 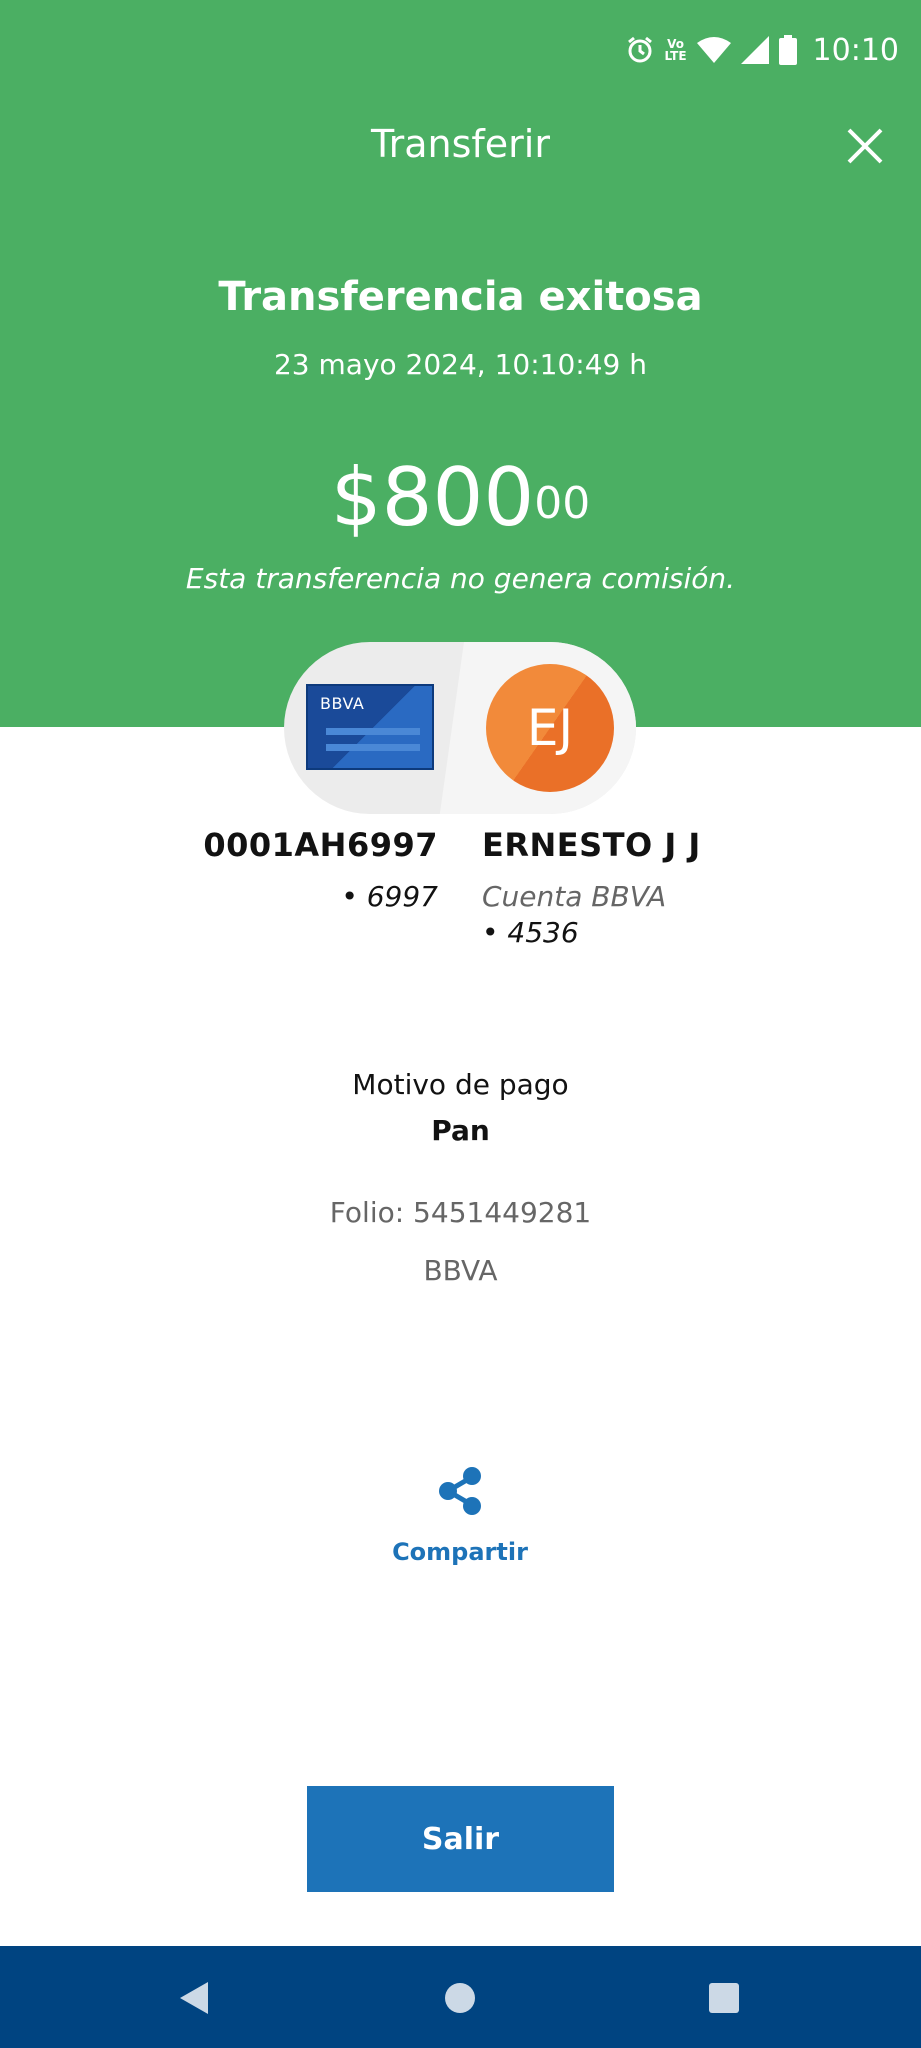 What do you see at coordinates (460, 1084) in the screenshot?
I see `payment-reason-label: Motivo de pago` at bounding box center [460, 1084].